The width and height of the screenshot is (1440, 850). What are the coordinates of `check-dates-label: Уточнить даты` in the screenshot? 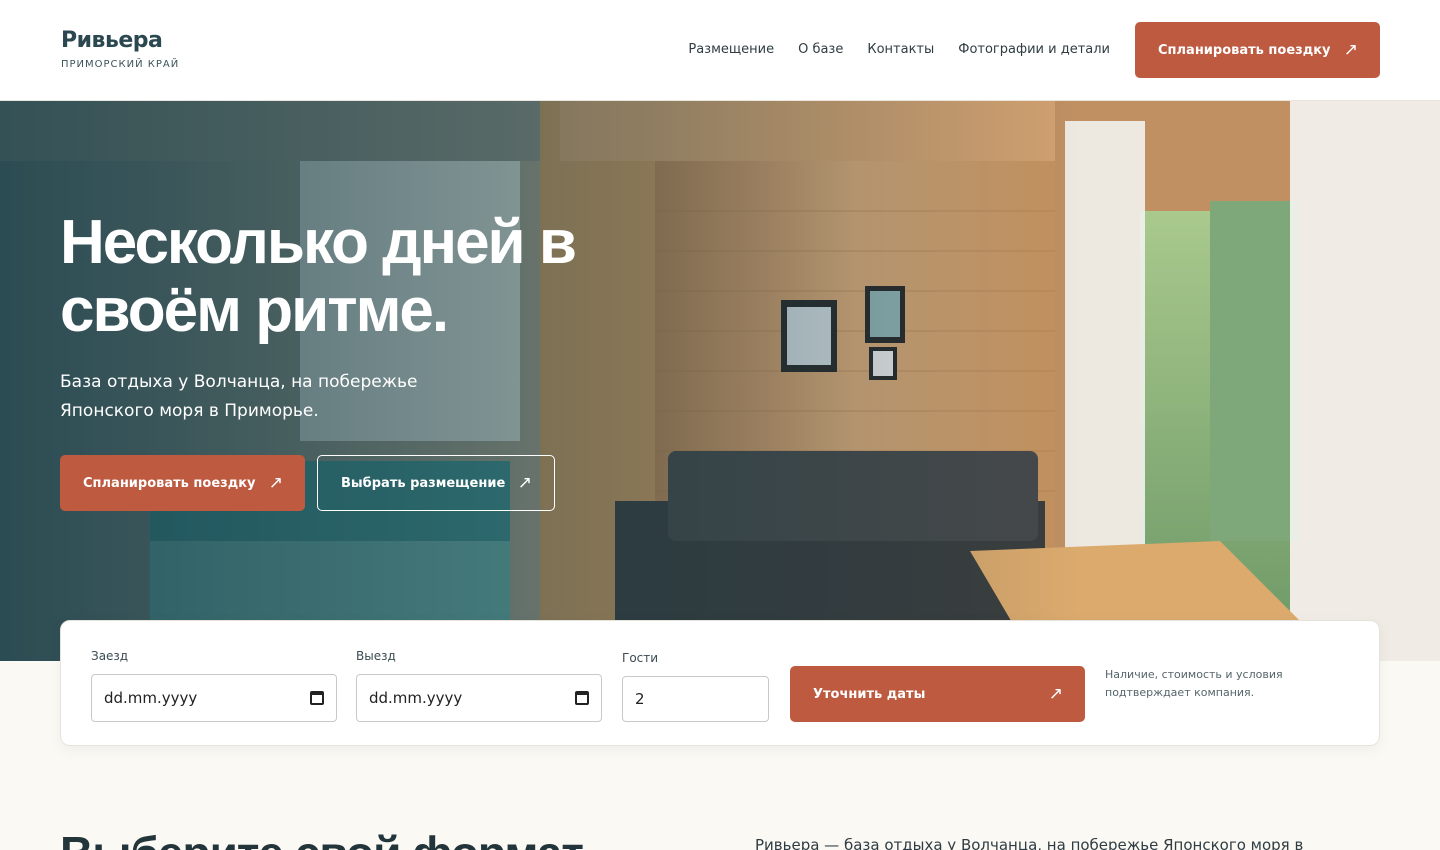 It's located at (869, 694).